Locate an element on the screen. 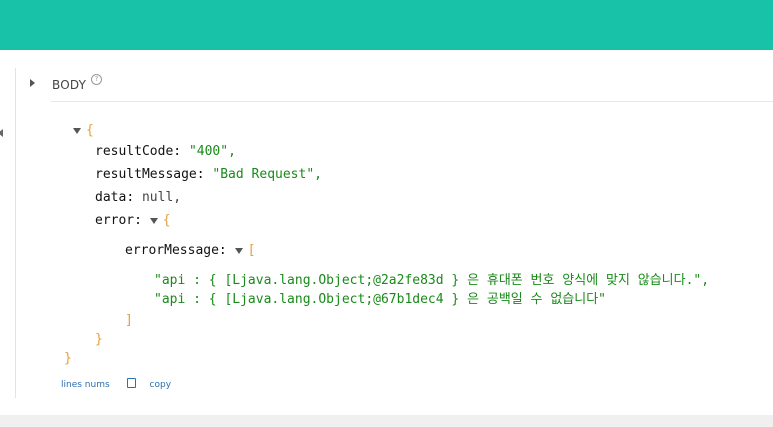 This screenshot has height=427, width=773. copy-icon is located at coordinates (131, 383).